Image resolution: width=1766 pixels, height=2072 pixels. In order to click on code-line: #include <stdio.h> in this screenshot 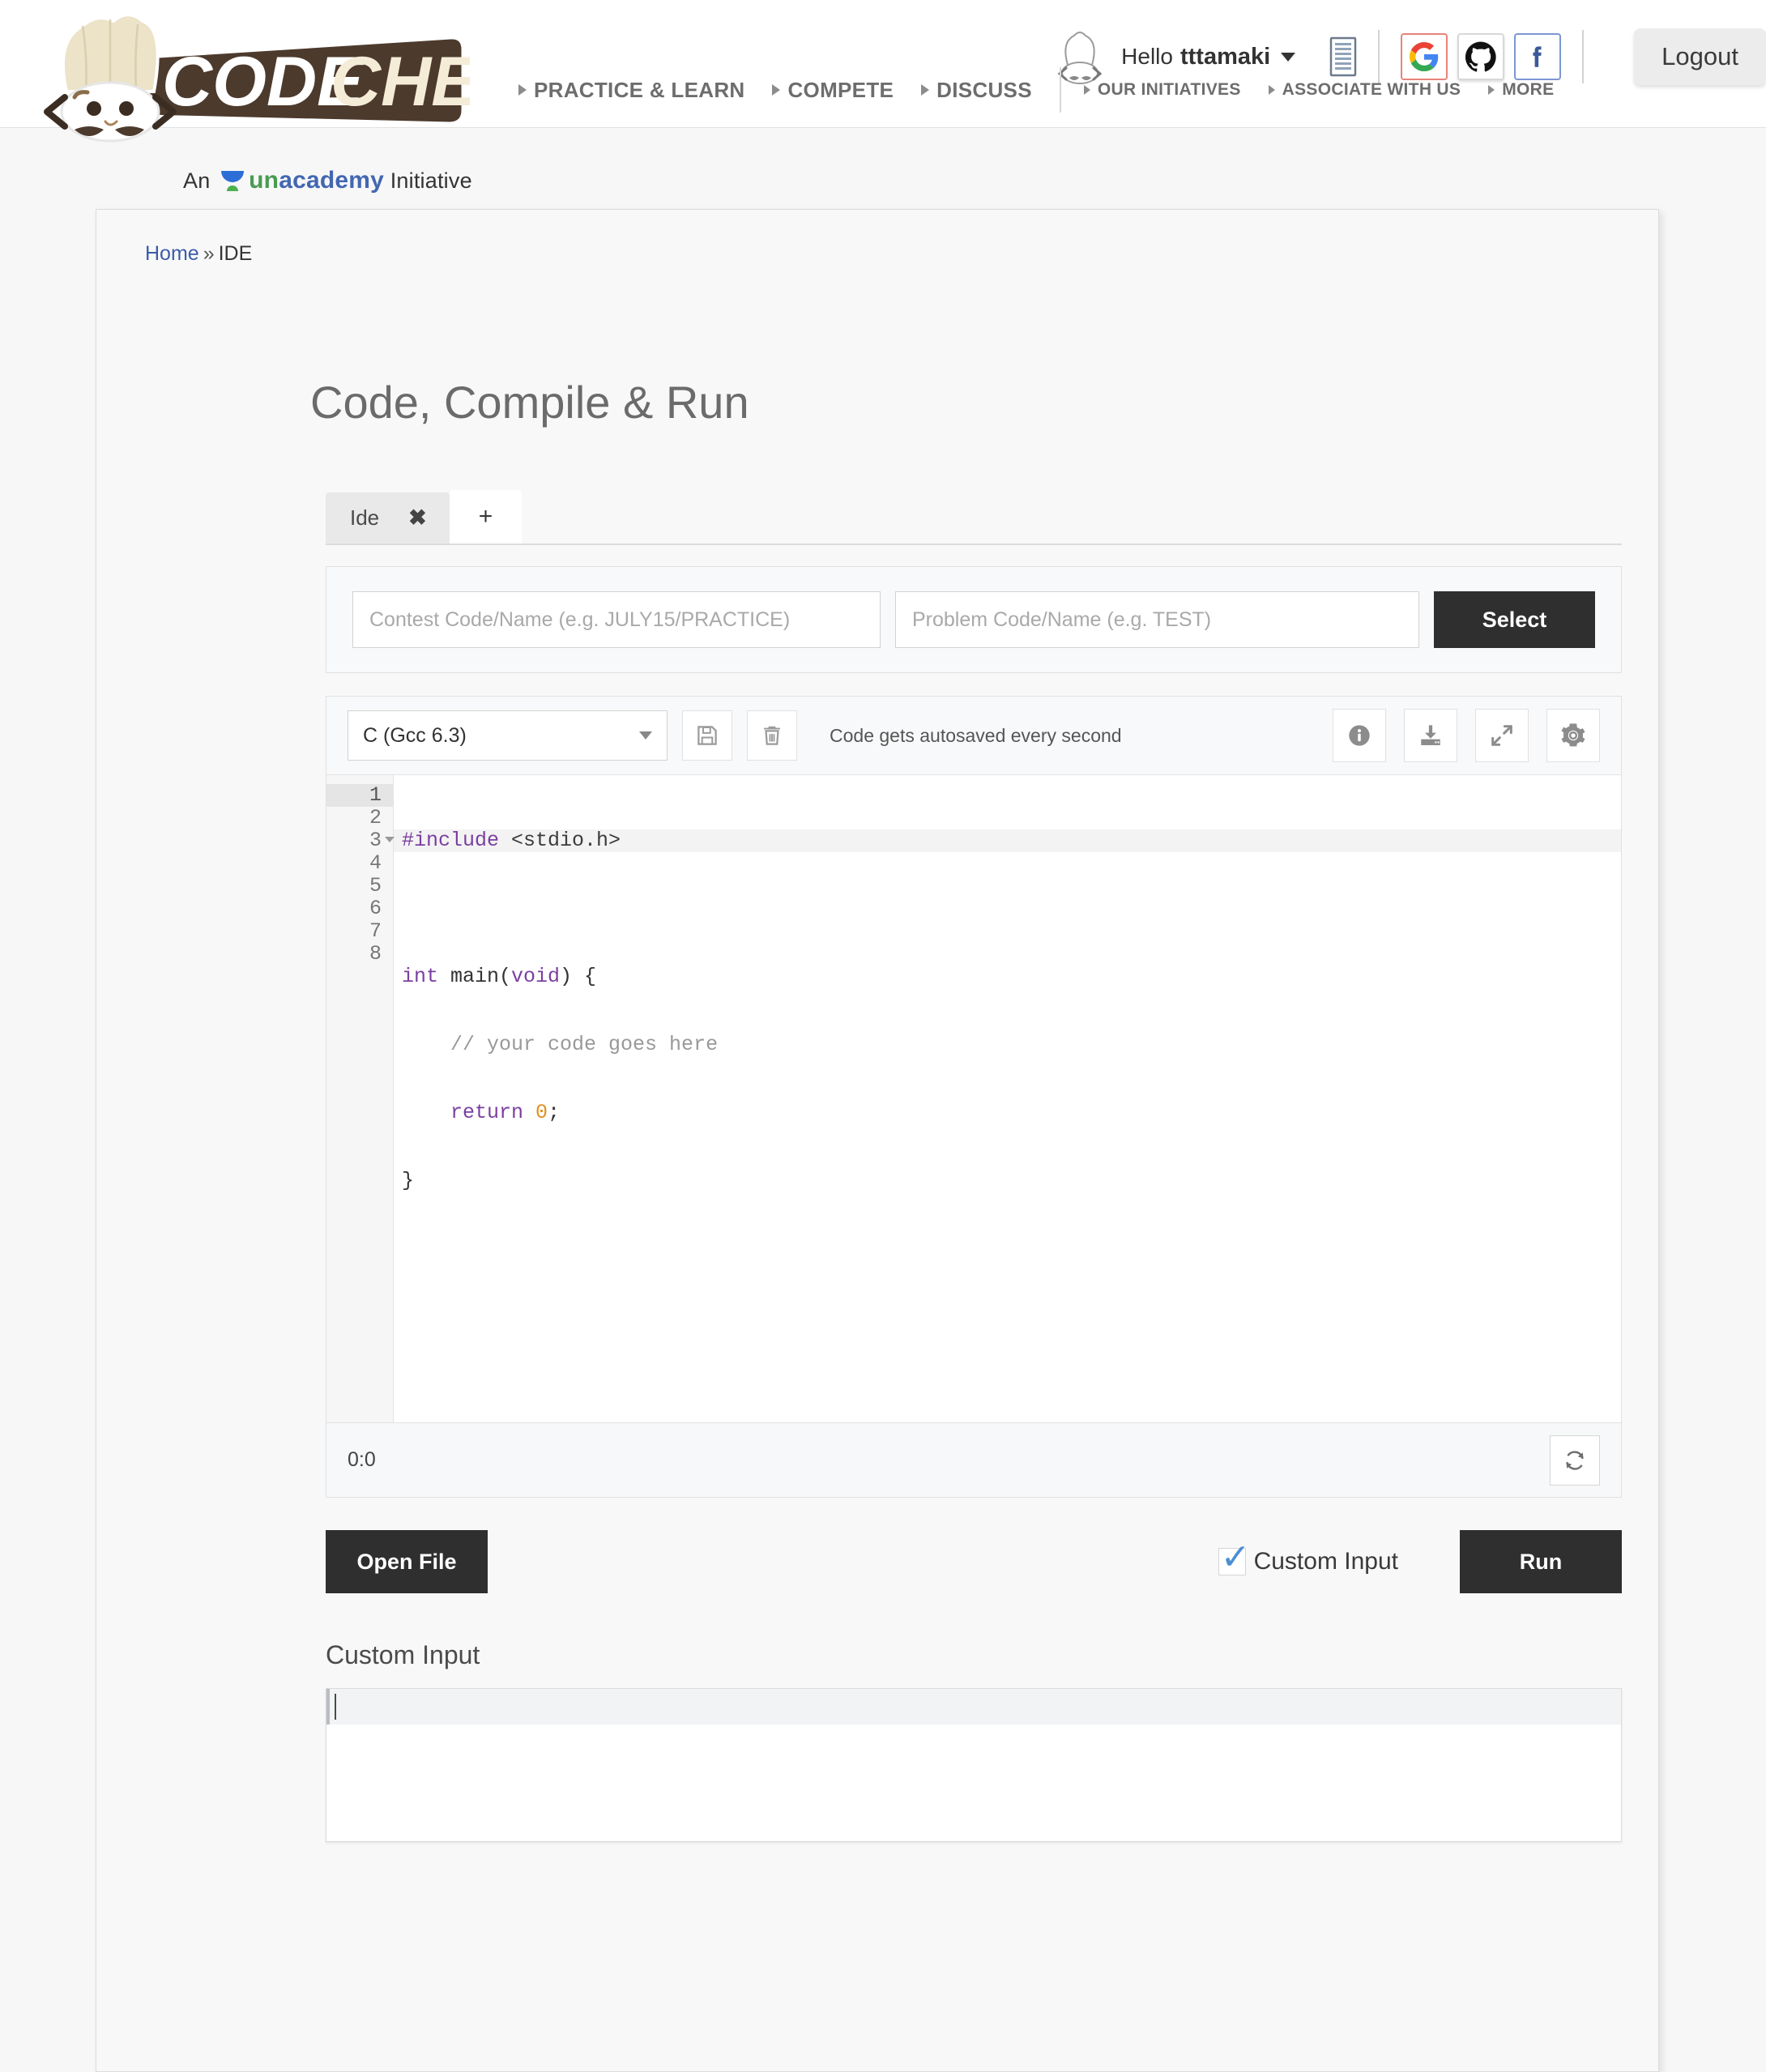, I will do `click(1008, 840)`.